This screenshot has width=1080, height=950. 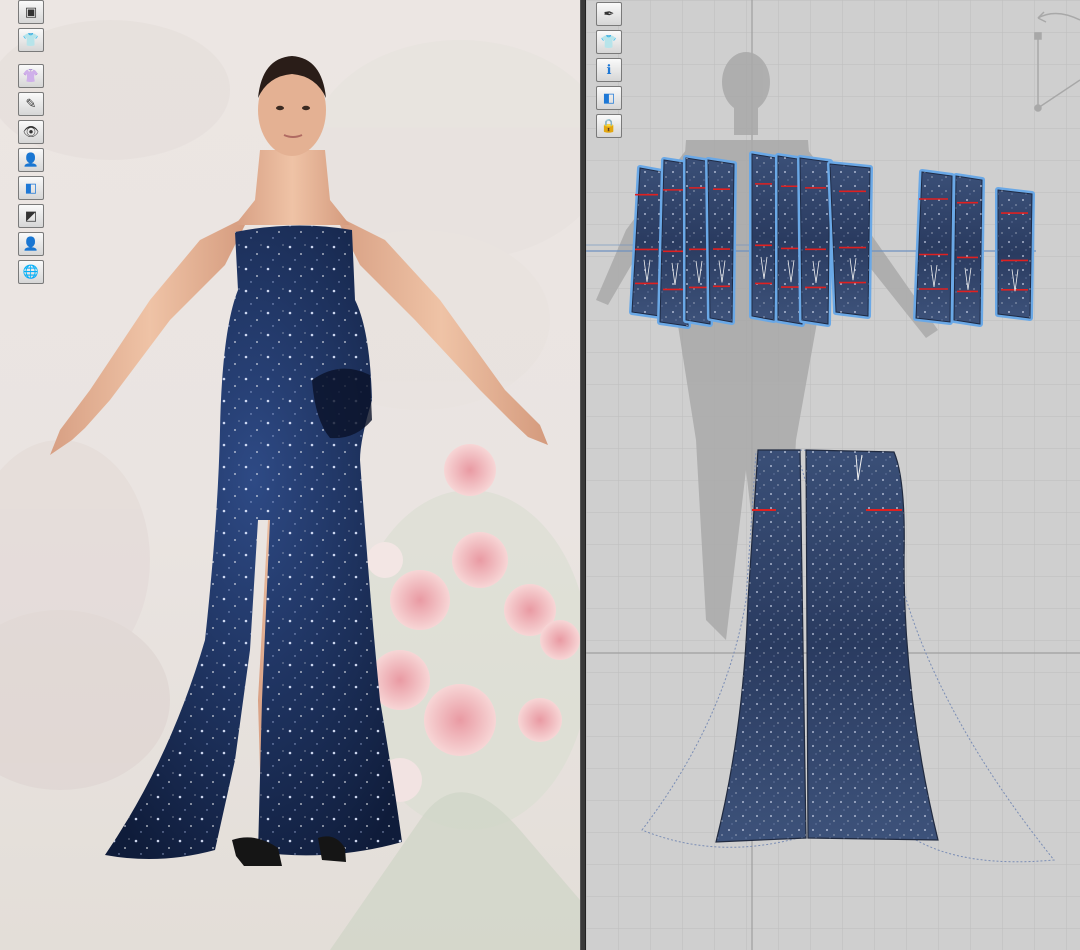 I want to click on toolbar-button-brush: ✎, so click(x=31, y=104).